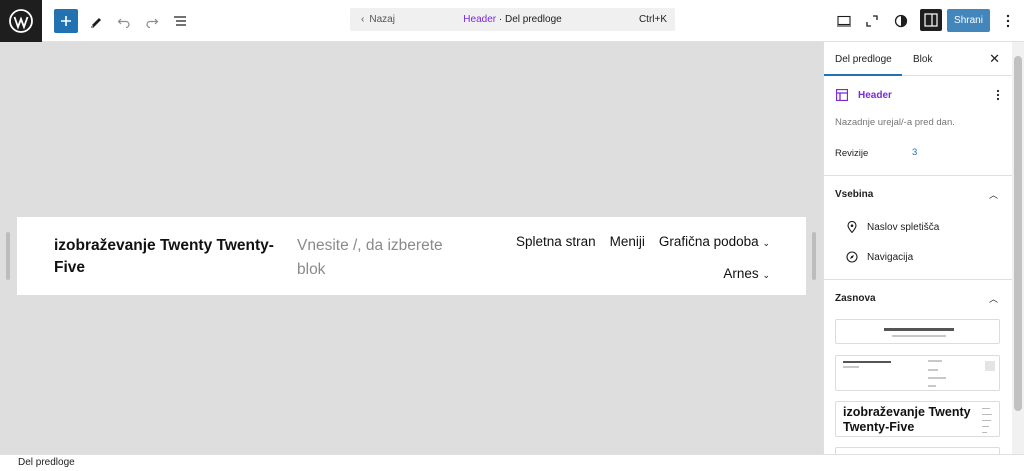 This screenshot has height=471, width=1024. I want to click on layout-section-title: Zasnova, so click(855, 298).